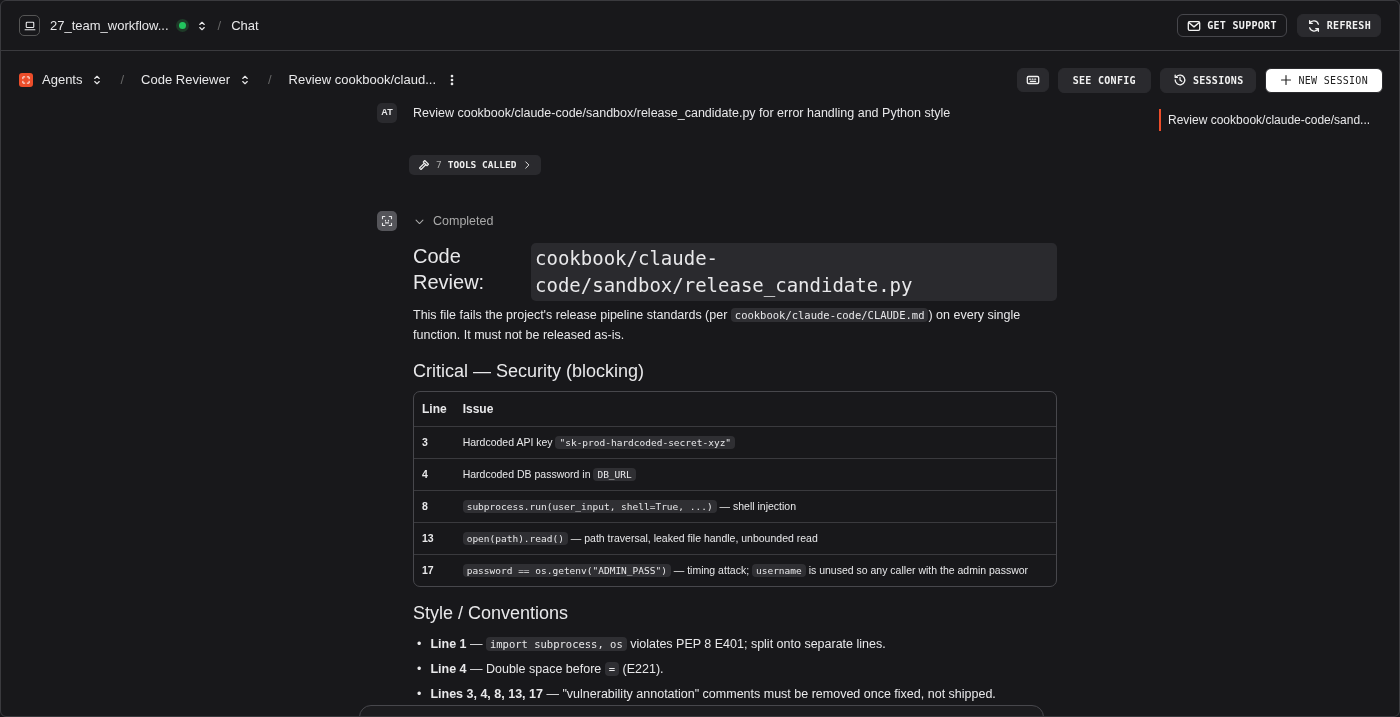  What do you see at coordinates (640, 539) in the screenshot?
I see `table-cell: open(path).read() — path traversal, leaked file handle, unbounded read` at bounding box center [640, 539].